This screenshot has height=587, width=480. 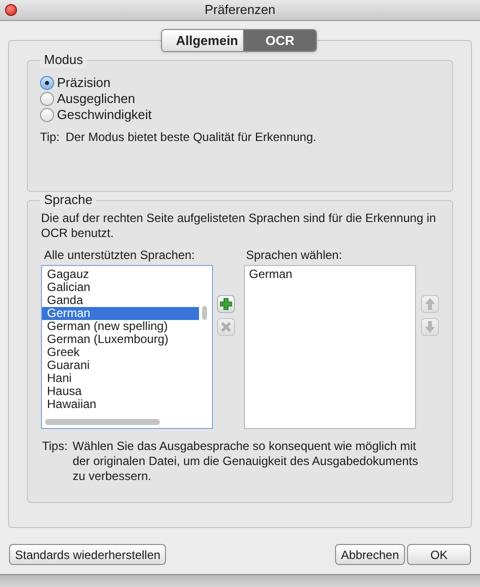 I want to click on language-item: Greek, so click(x=120, y=352).